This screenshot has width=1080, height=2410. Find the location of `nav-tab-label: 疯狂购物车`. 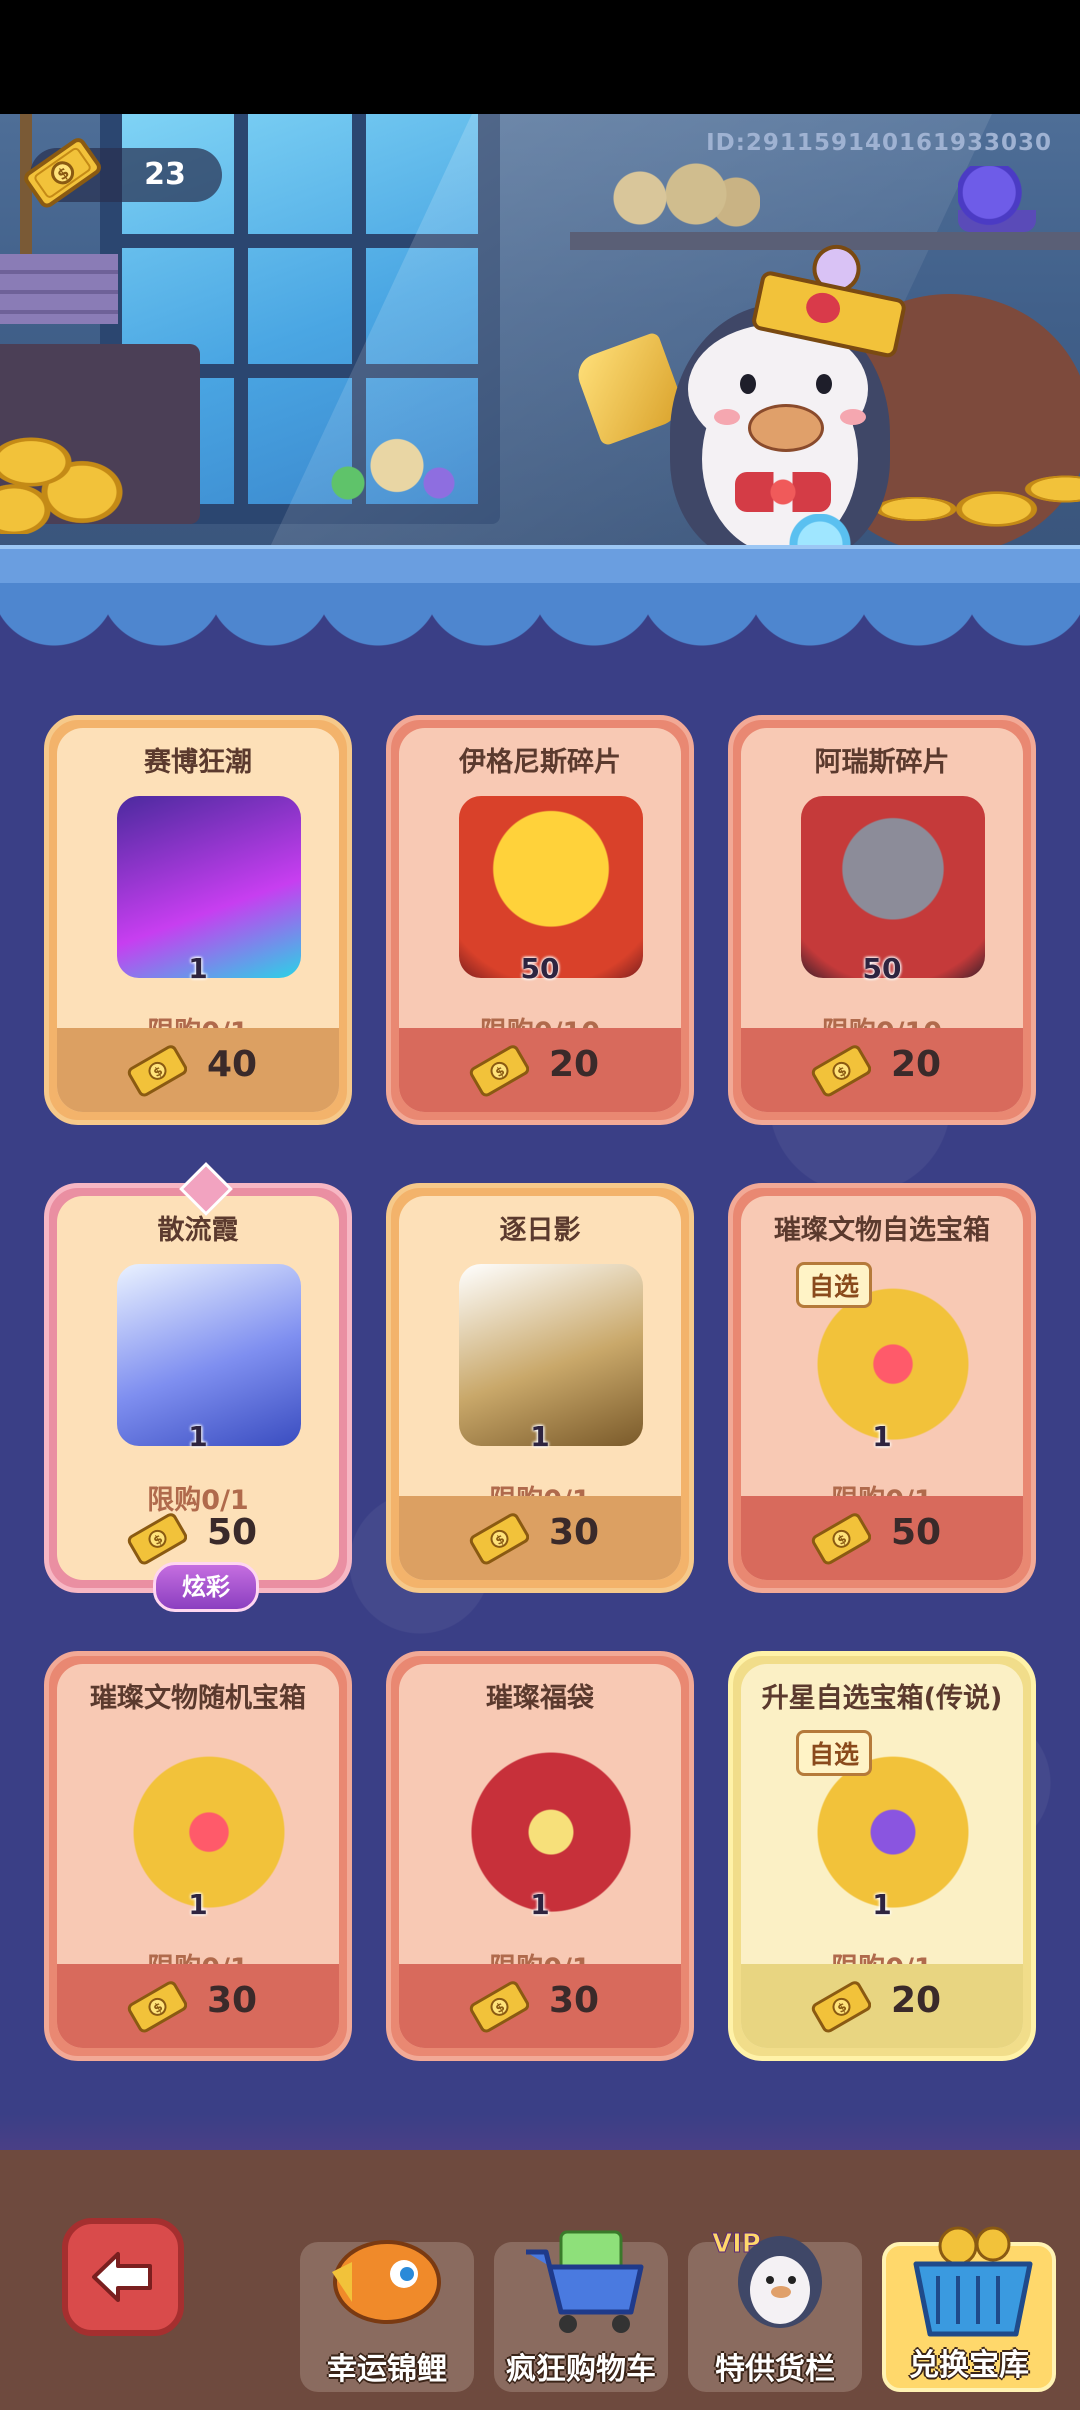

nav-tab-label: 疯狂购物车 is located at coordinates (581, 2369).